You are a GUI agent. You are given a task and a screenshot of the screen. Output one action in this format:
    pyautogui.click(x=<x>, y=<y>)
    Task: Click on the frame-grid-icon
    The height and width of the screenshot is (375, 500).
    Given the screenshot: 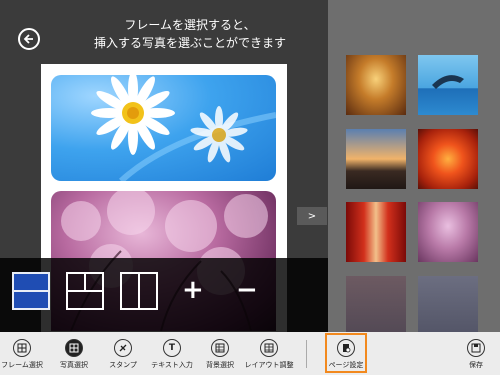 What is the action you would take?
    pyautogui.click(x=22, y=348)
    